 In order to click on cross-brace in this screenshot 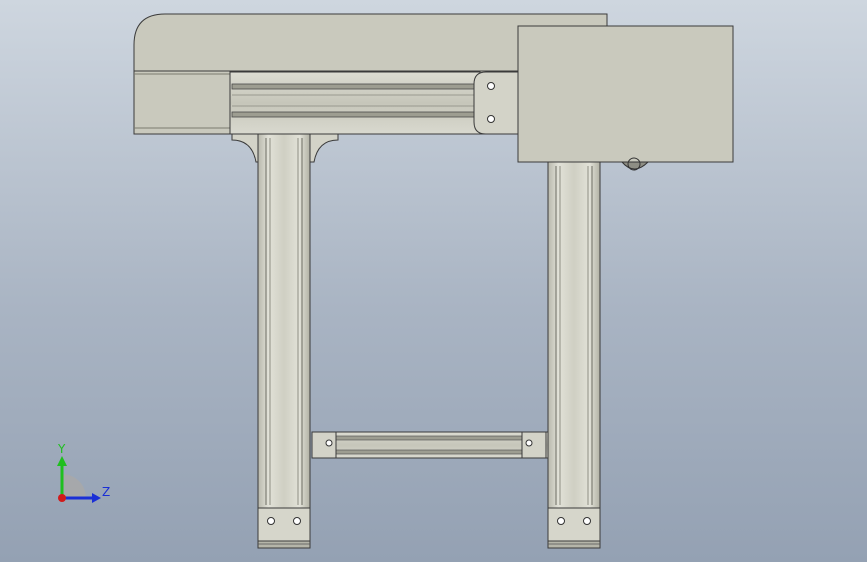, I will do `click(430, 445)`.